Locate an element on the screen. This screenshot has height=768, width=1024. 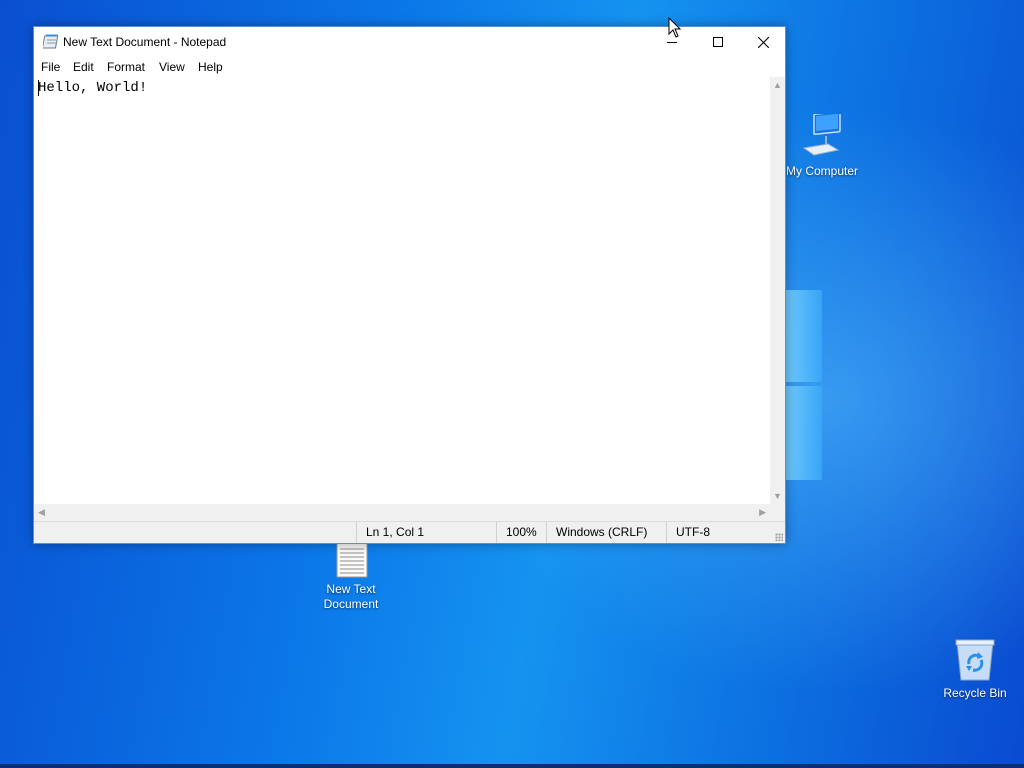
computer-icon is located at coordinates (821, 133).